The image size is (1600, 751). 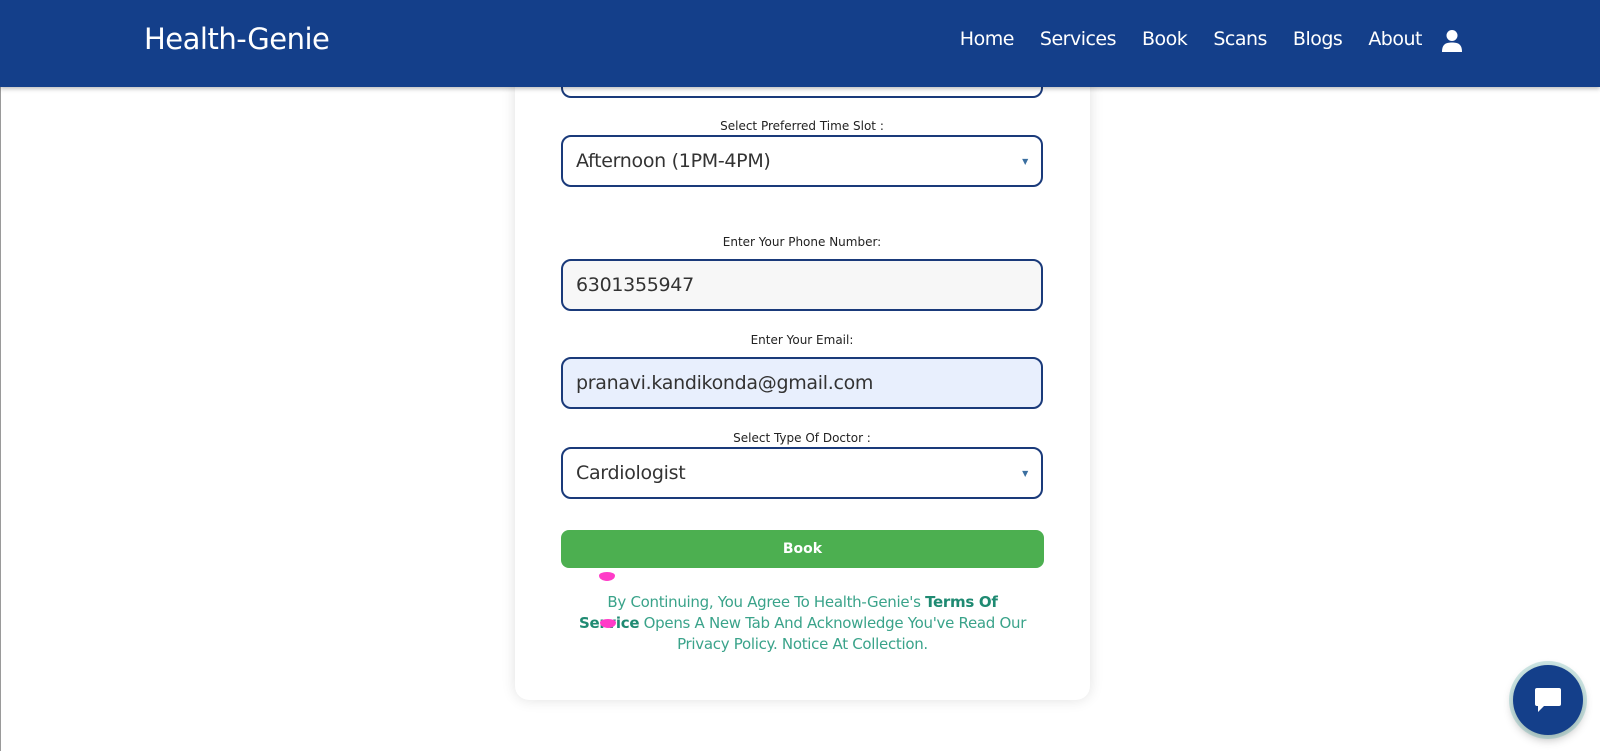 What do you see at coordinates (673, 161) in the screenshot?
I see `time-slot-value: Afternoon (1PM-4PM)` at bounding box center [673, 161].